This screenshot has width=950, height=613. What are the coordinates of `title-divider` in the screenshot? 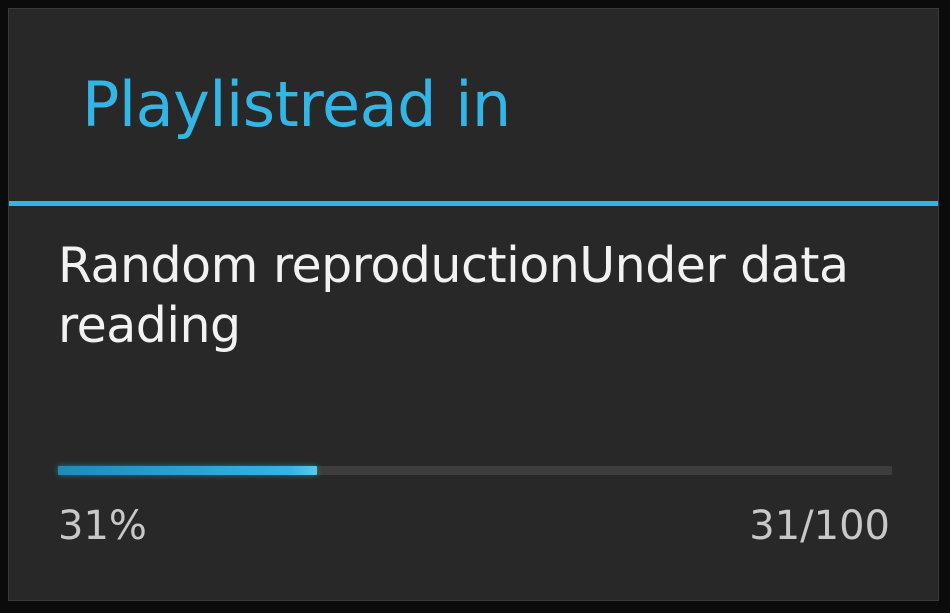 It's located at (473, 203).